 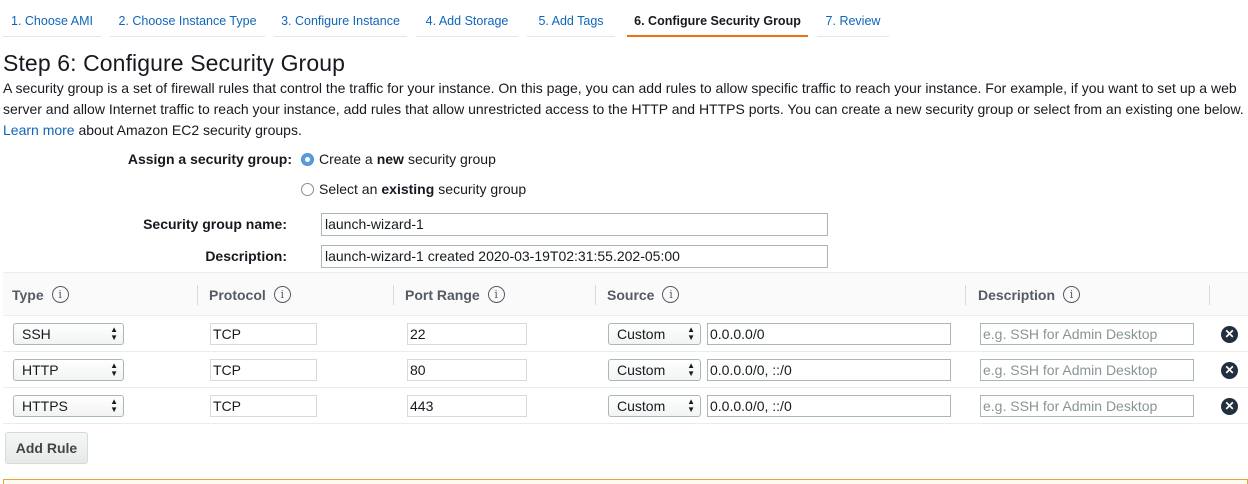 I want to click on security-group-name-input: launch-wizard-1, so click(x=574, y=224).